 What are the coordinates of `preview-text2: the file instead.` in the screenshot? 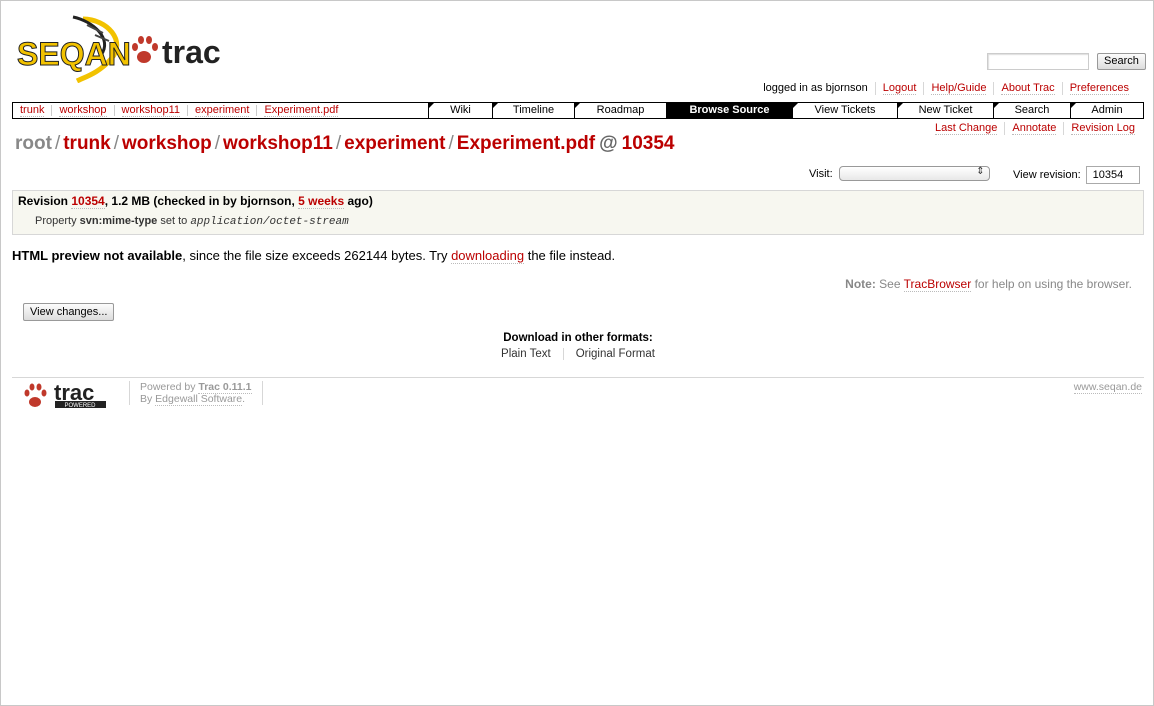 It's located at (570, 255).